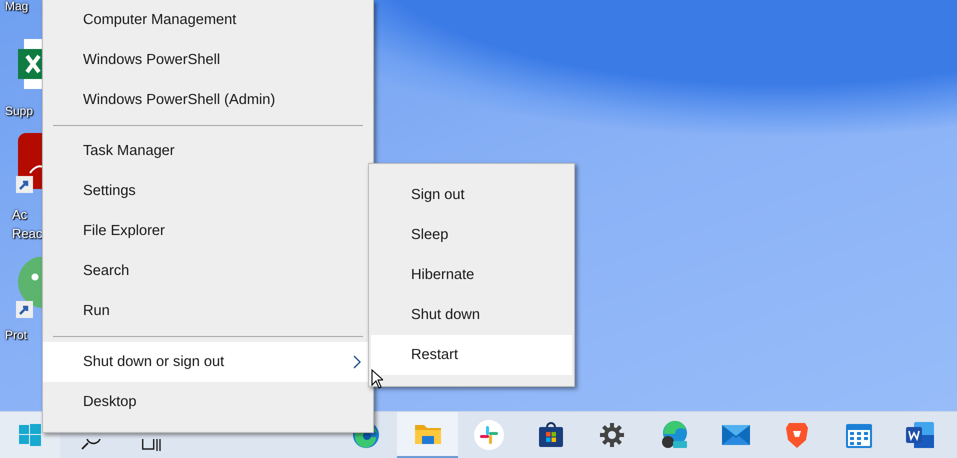 This screenshot has height=458, width=957. I want to click on desktop-icon-label: Ac Reac, so click(27, 224).